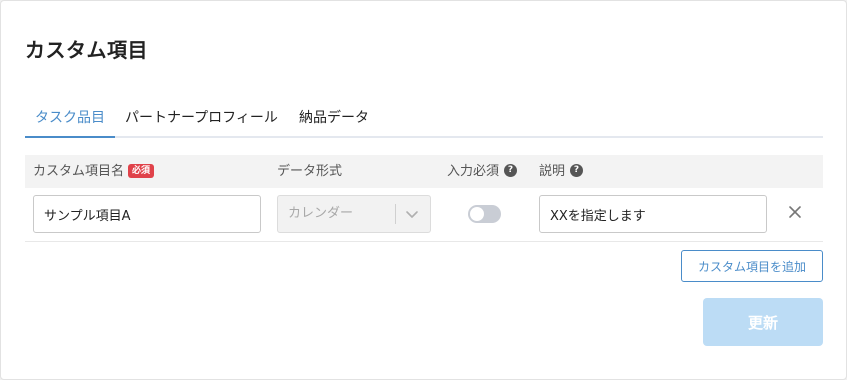  I want to click on header-description-label: 説明, so click(552, 171).